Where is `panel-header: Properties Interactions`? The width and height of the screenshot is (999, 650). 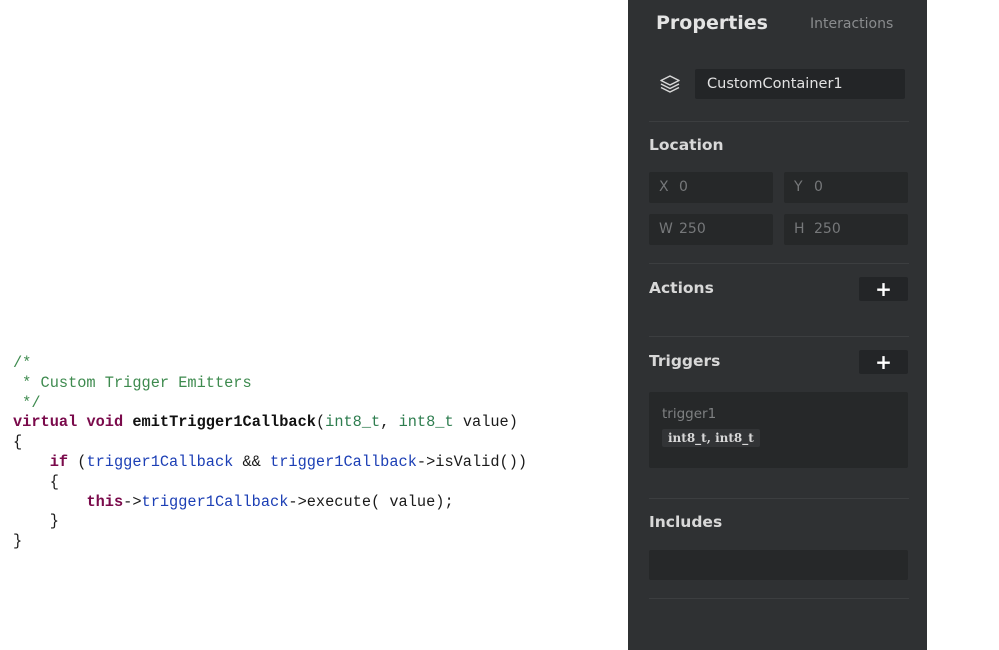
panel-header: Properties Interactions is located at coordinates (777, 25).